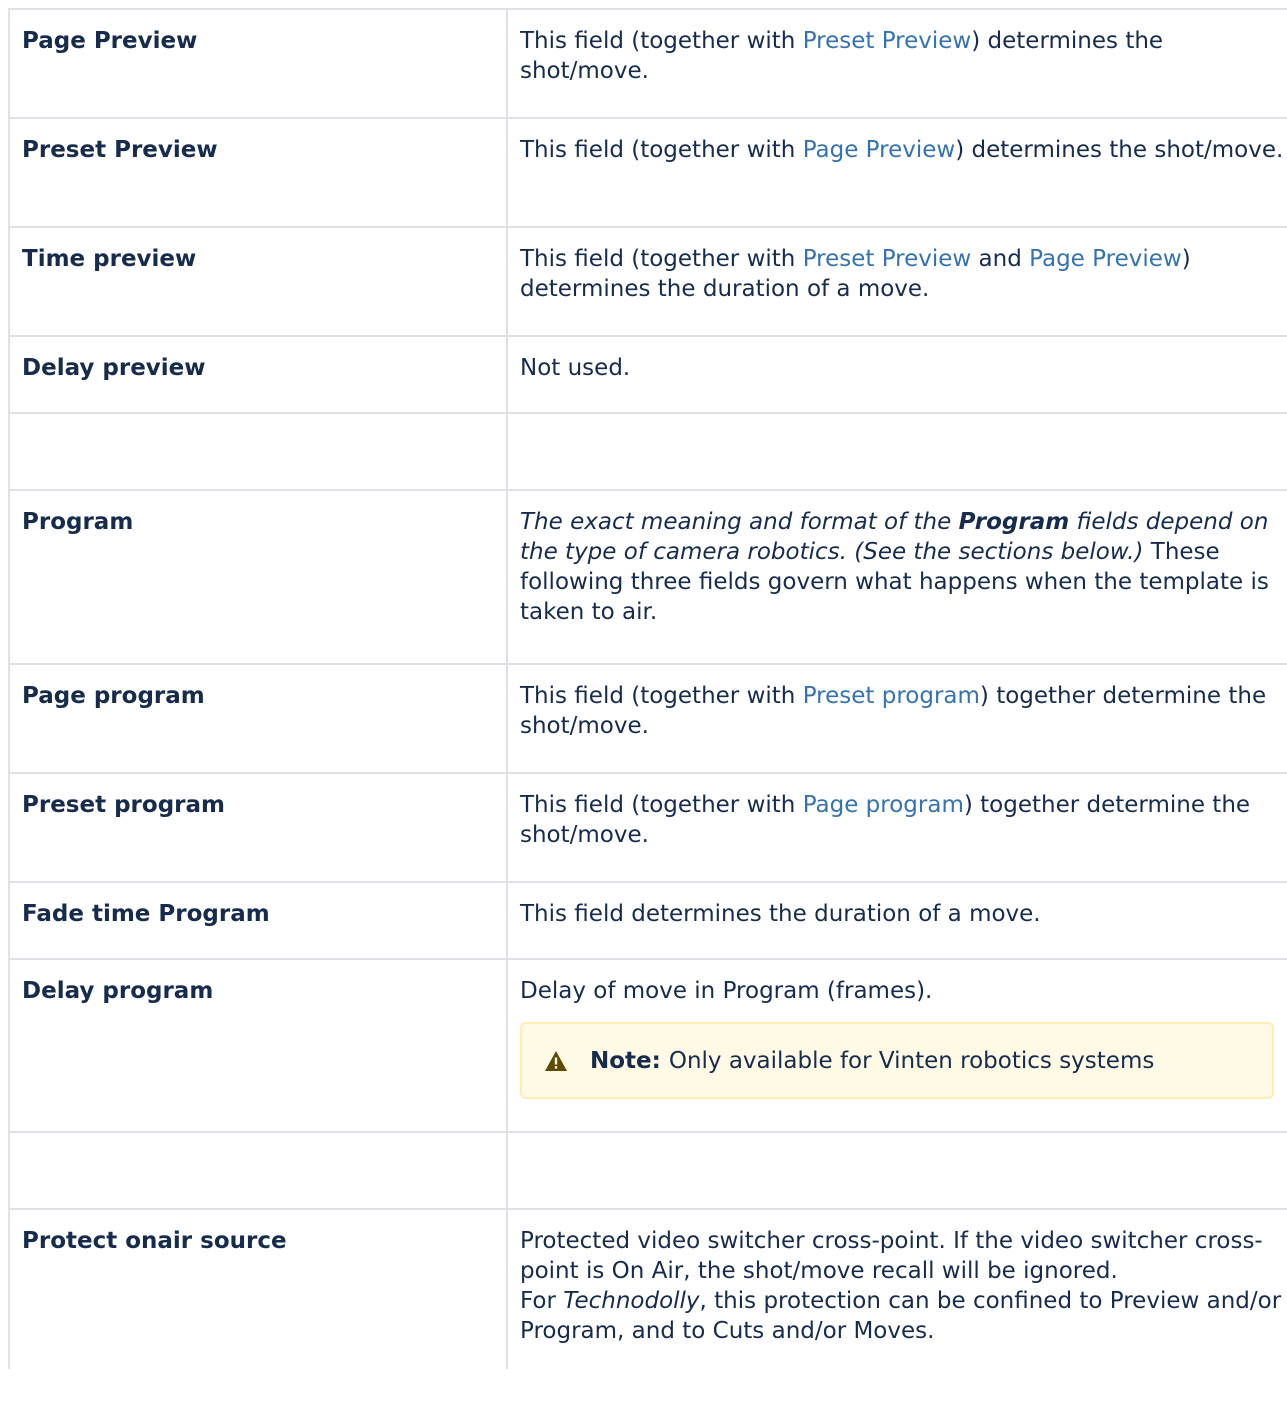  I want to click on field-name-cell: Delay preview, so click(258, 374).